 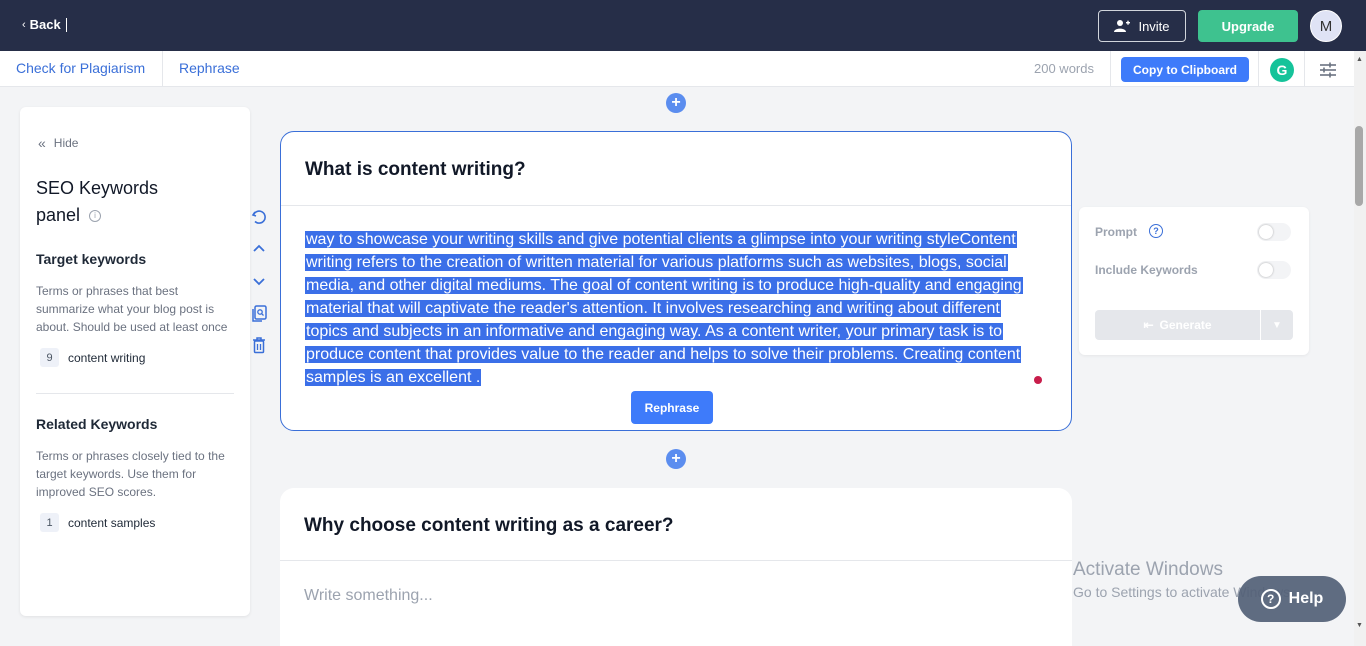 What do you see at coordinates (1122, 26) in the screenshot?
I see `add-user-icon` at bounding box center [1122, 26].